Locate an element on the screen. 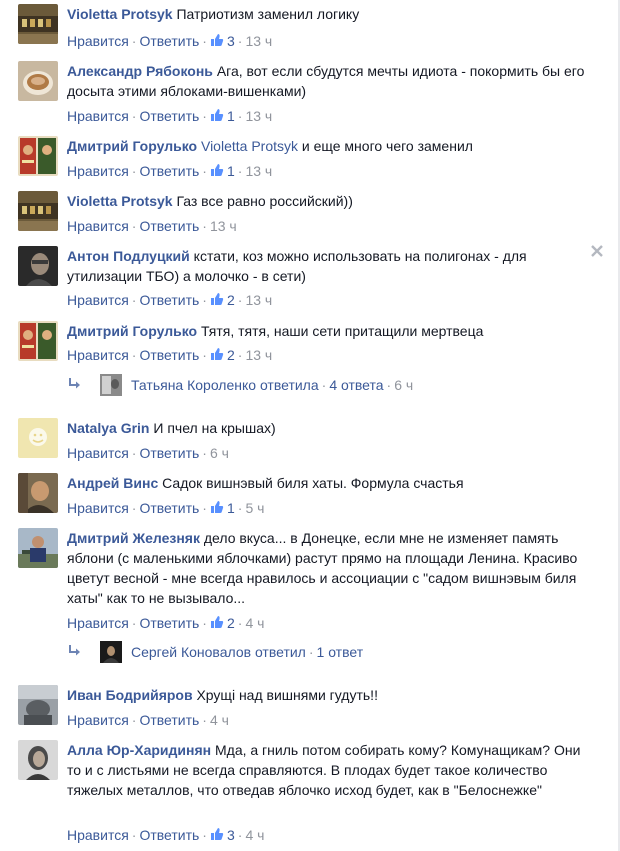  comment-text: И пчел на крышах) is located at coordinates (214, 428).